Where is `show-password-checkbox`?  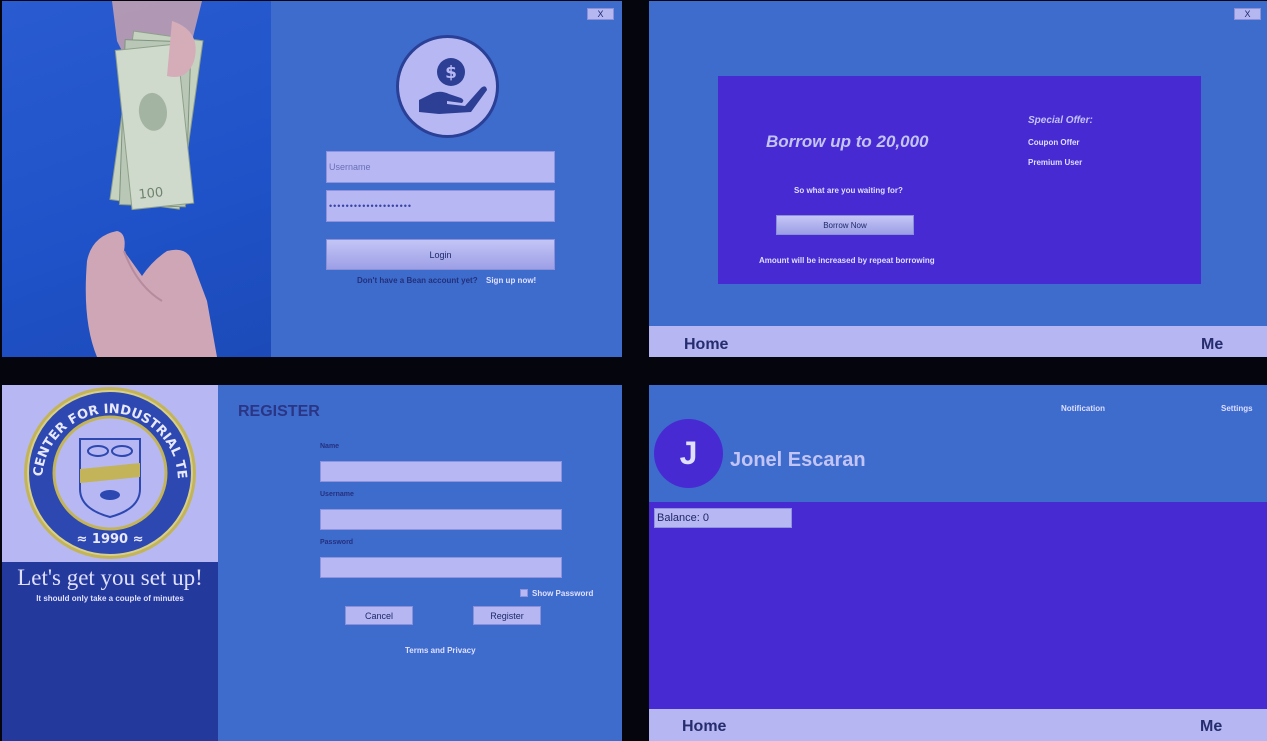
show-password-checkbox is located at coordinates (524, 593).